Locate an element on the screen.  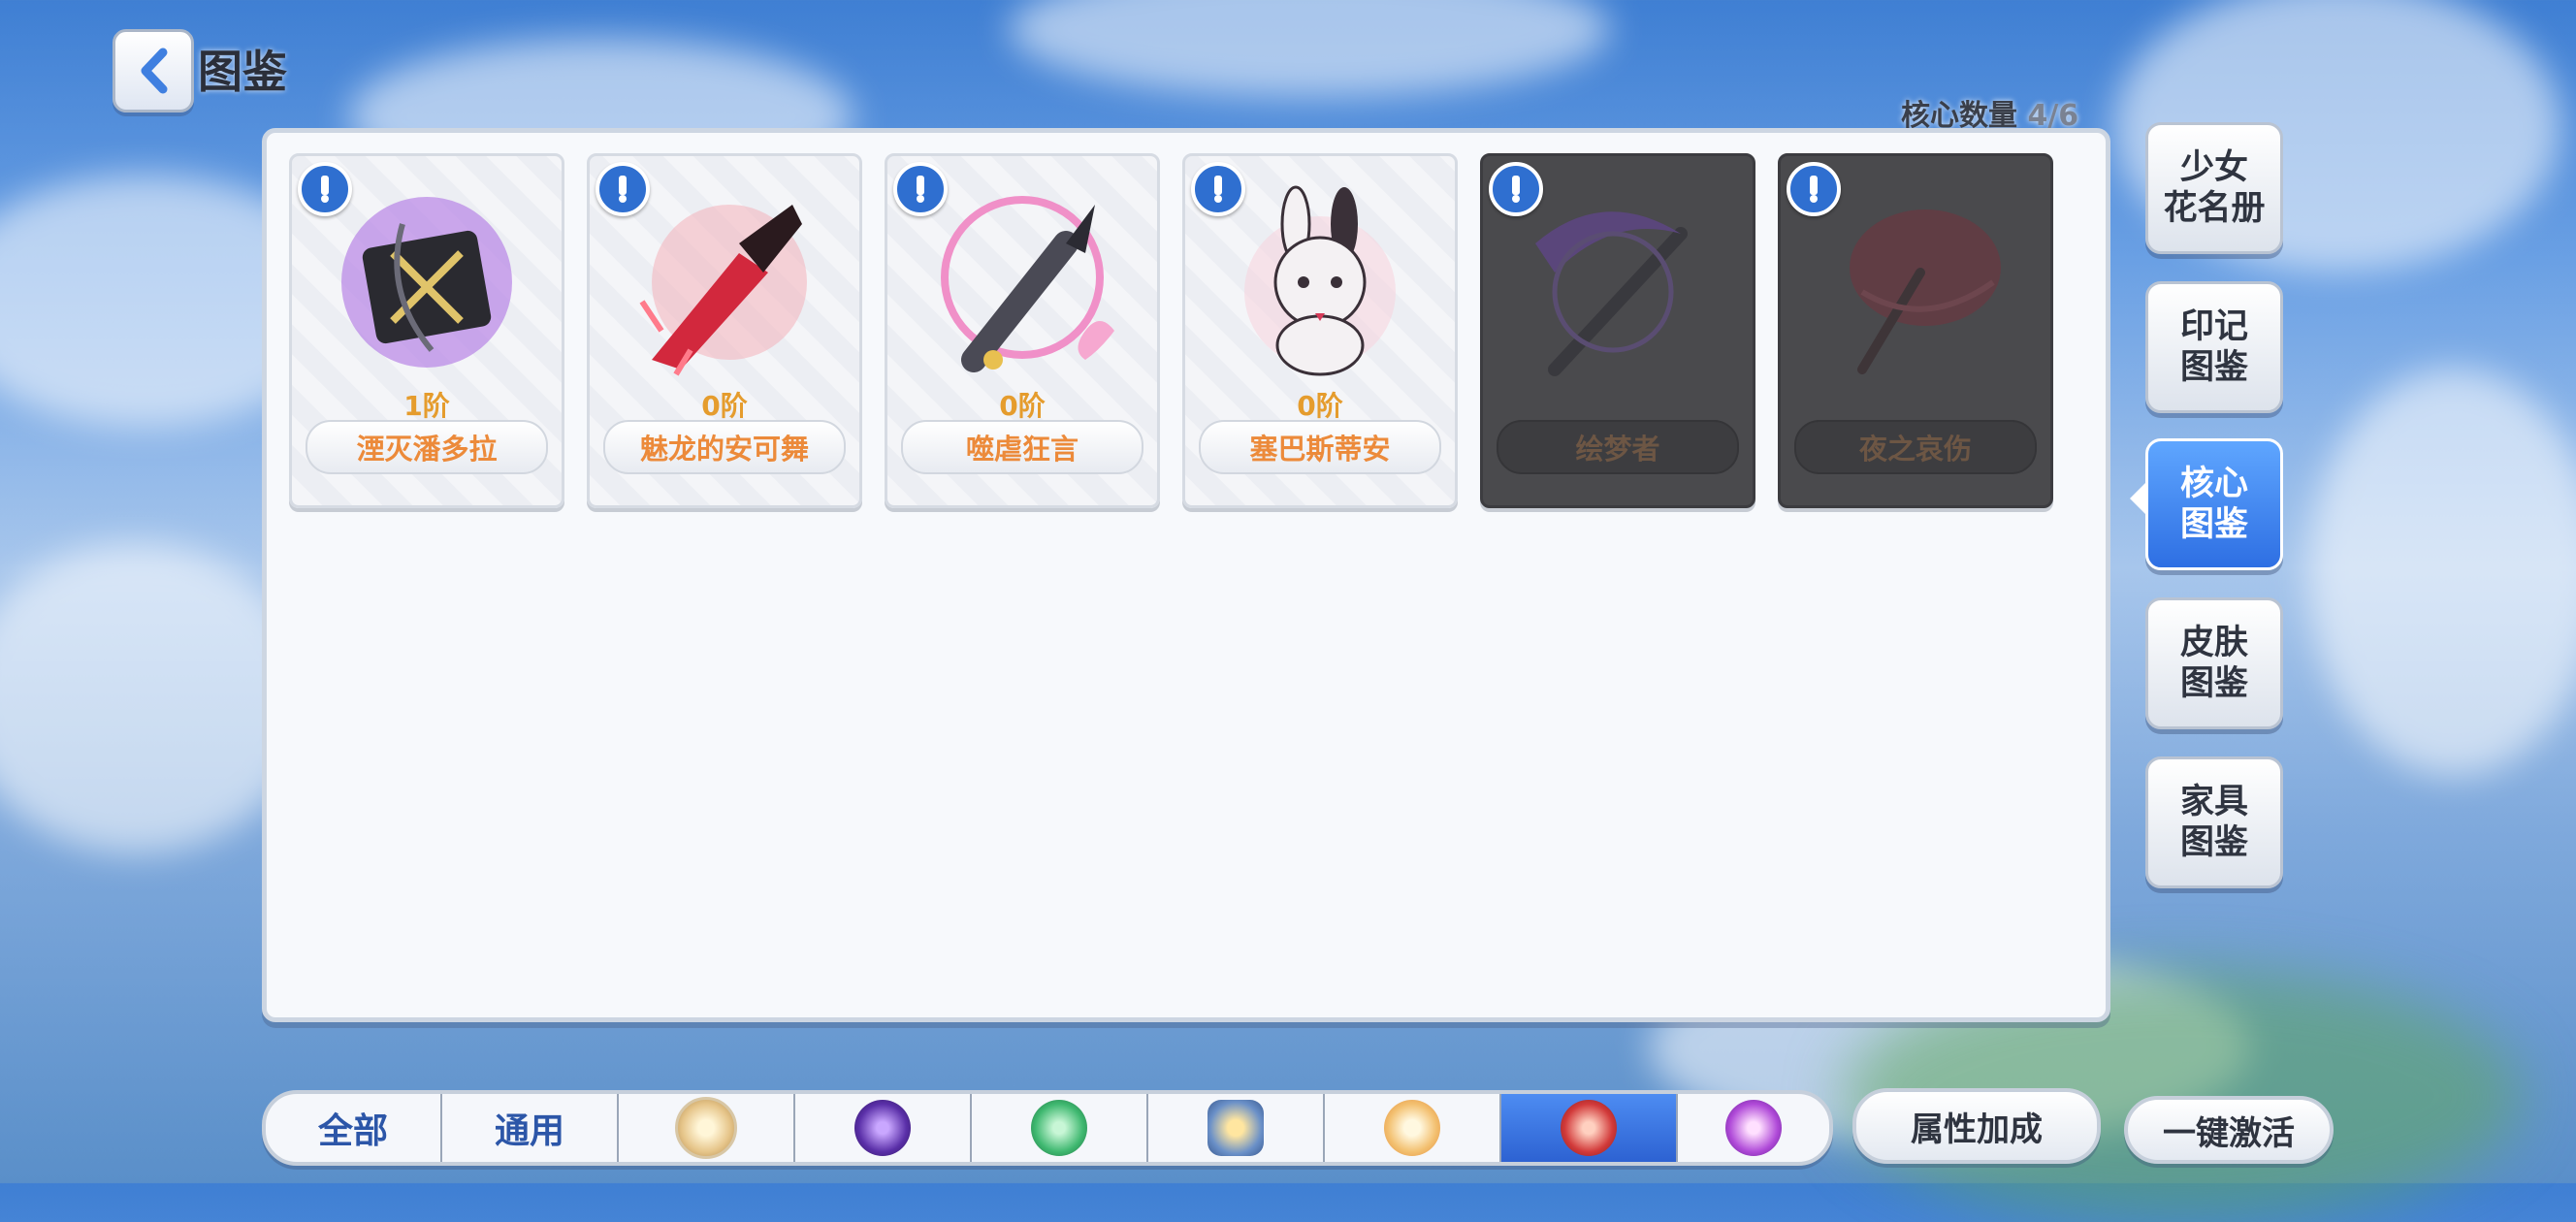
core-card-pandora: 1阶 湮灭潘多拉 is located at coordinates (426, 330).